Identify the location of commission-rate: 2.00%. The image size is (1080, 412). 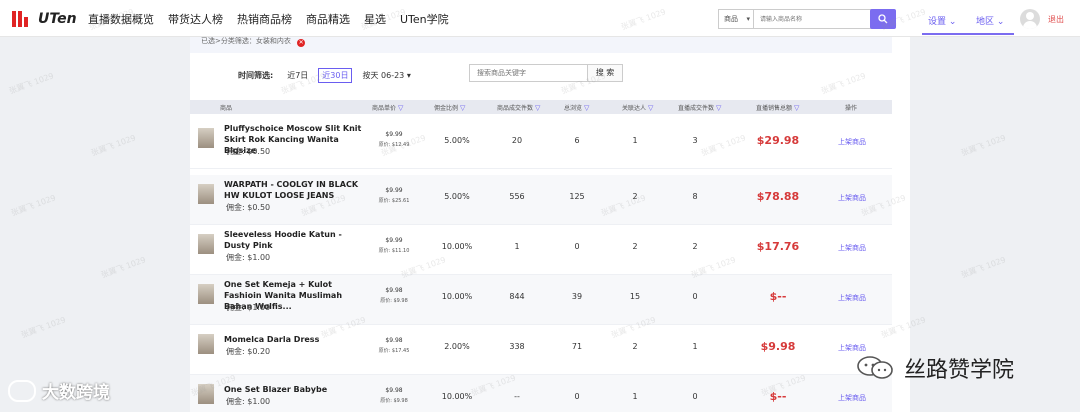
(457, 346).